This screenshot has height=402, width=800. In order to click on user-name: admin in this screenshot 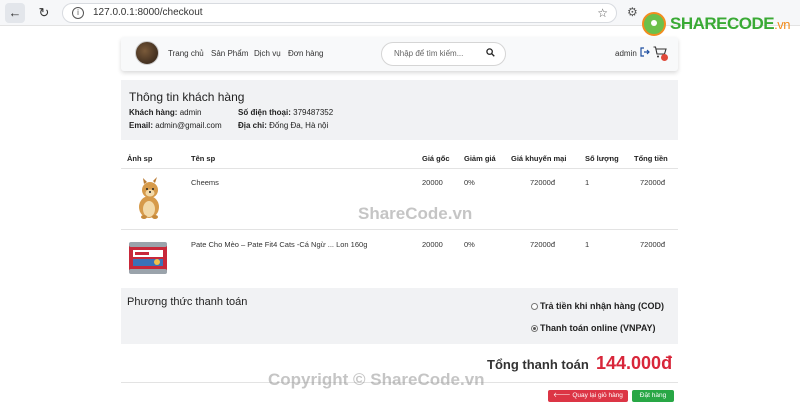, I will do `click(626, 53)`.